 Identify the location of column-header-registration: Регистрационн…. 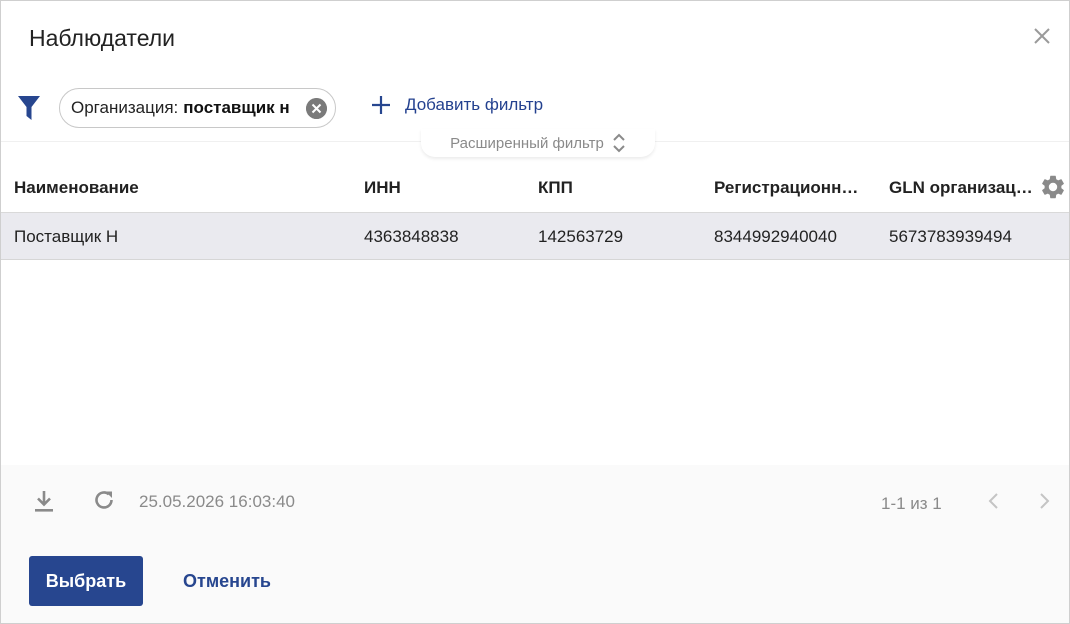
(794, 188).